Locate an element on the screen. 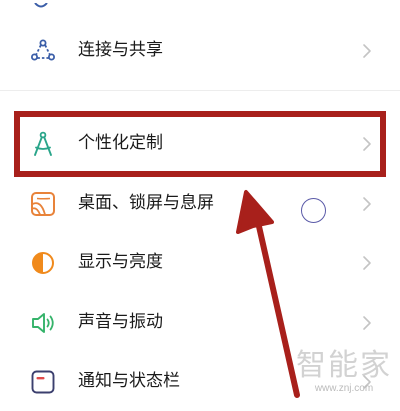 Image resolution: width=400 pixels, height=411 pixels. settings-item-label: 显示与亮度 is located at coordinates (120, 262).